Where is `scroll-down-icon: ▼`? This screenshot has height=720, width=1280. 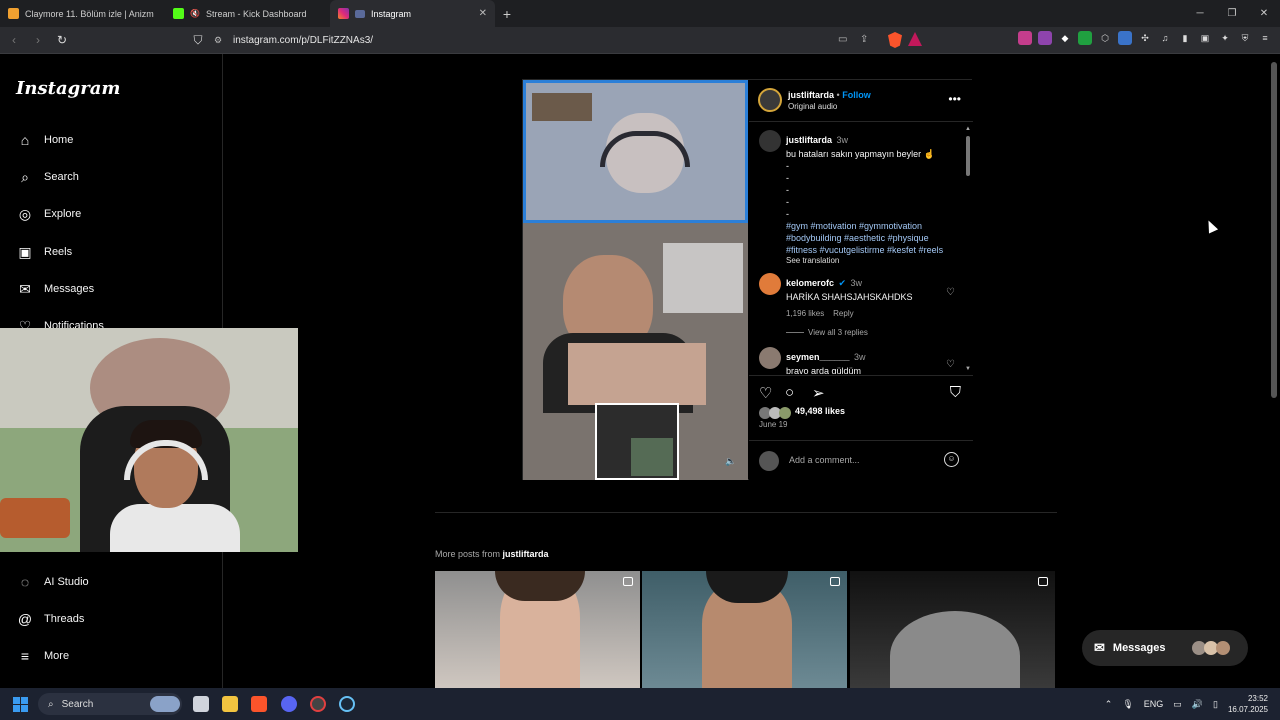
scroll-down-icon: ▼ is located at coordinates (968, 369).